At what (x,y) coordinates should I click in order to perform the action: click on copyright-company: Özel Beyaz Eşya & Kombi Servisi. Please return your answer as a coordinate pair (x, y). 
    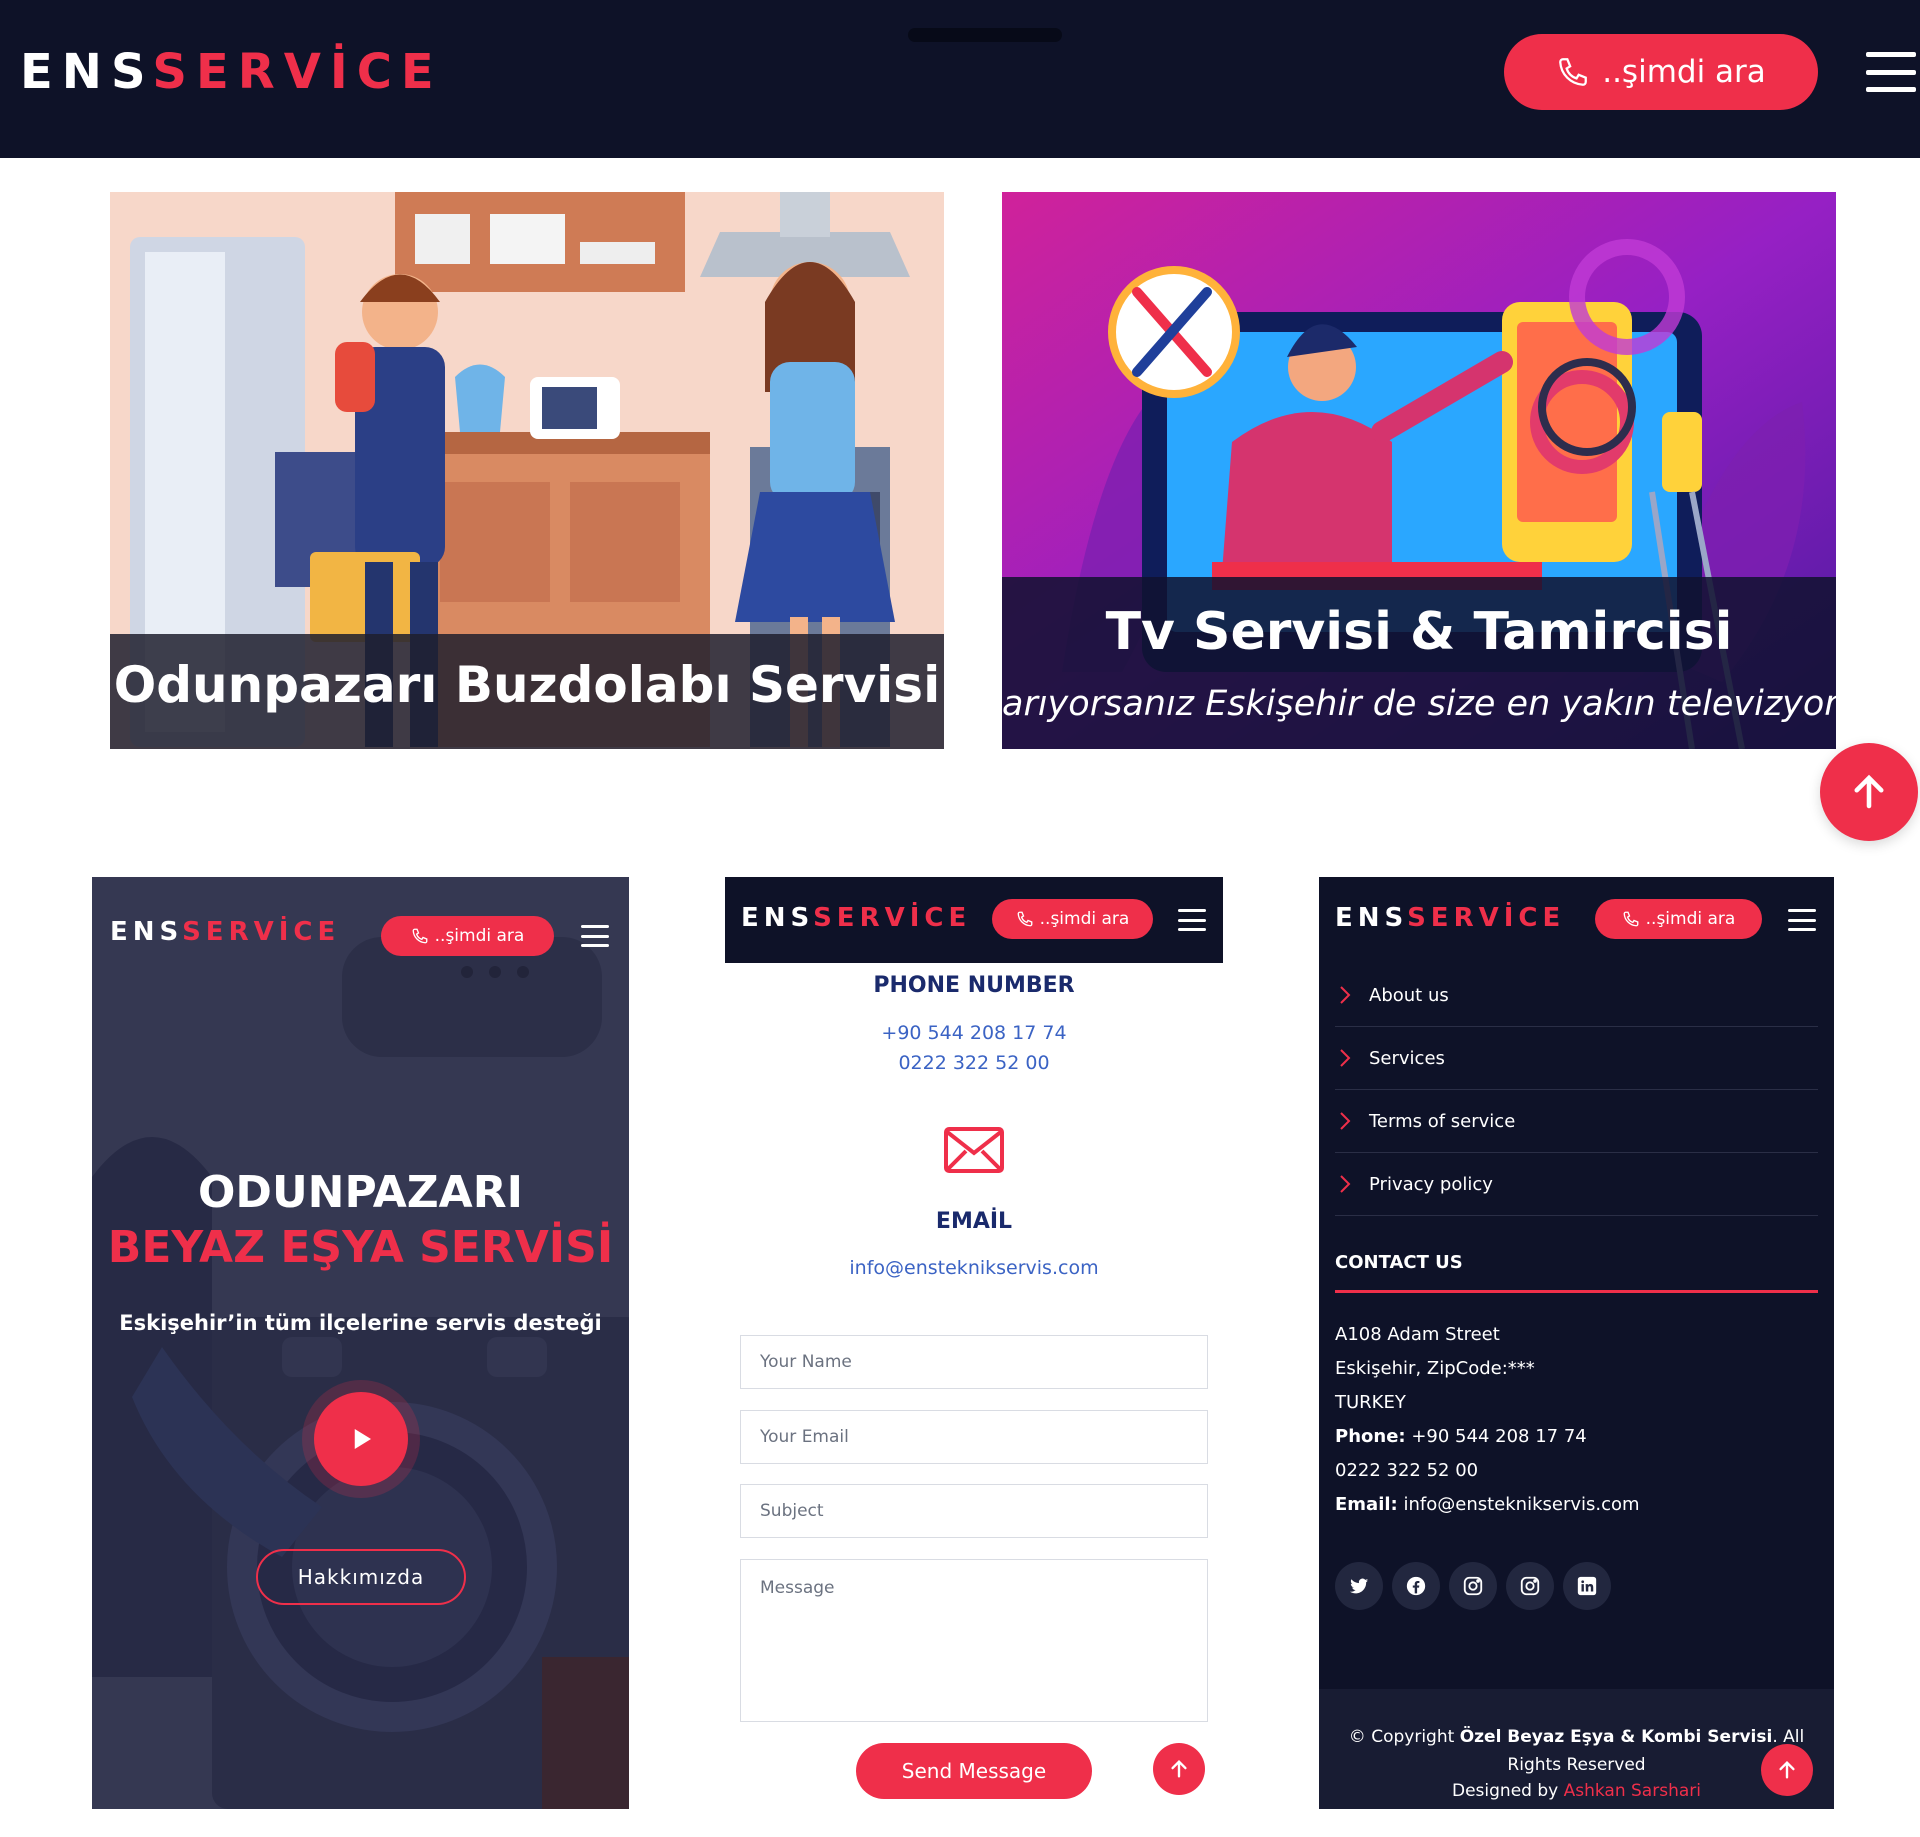
    Looking at the image, I should click on (1616, 1737).